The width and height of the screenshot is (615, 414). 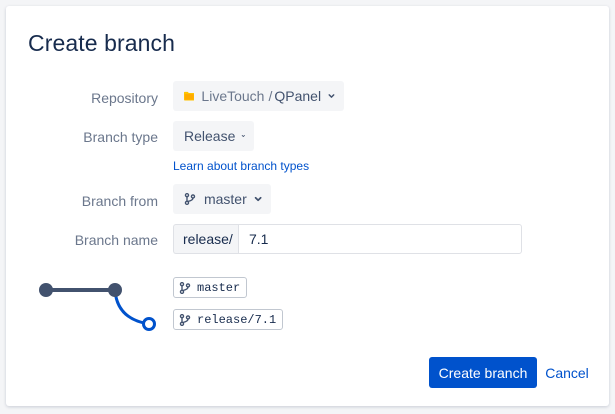 What do you see at coordinates (102, 43) in the screenshot?
I see `dialog-title: Create branch` at bounding box center [102, 43].